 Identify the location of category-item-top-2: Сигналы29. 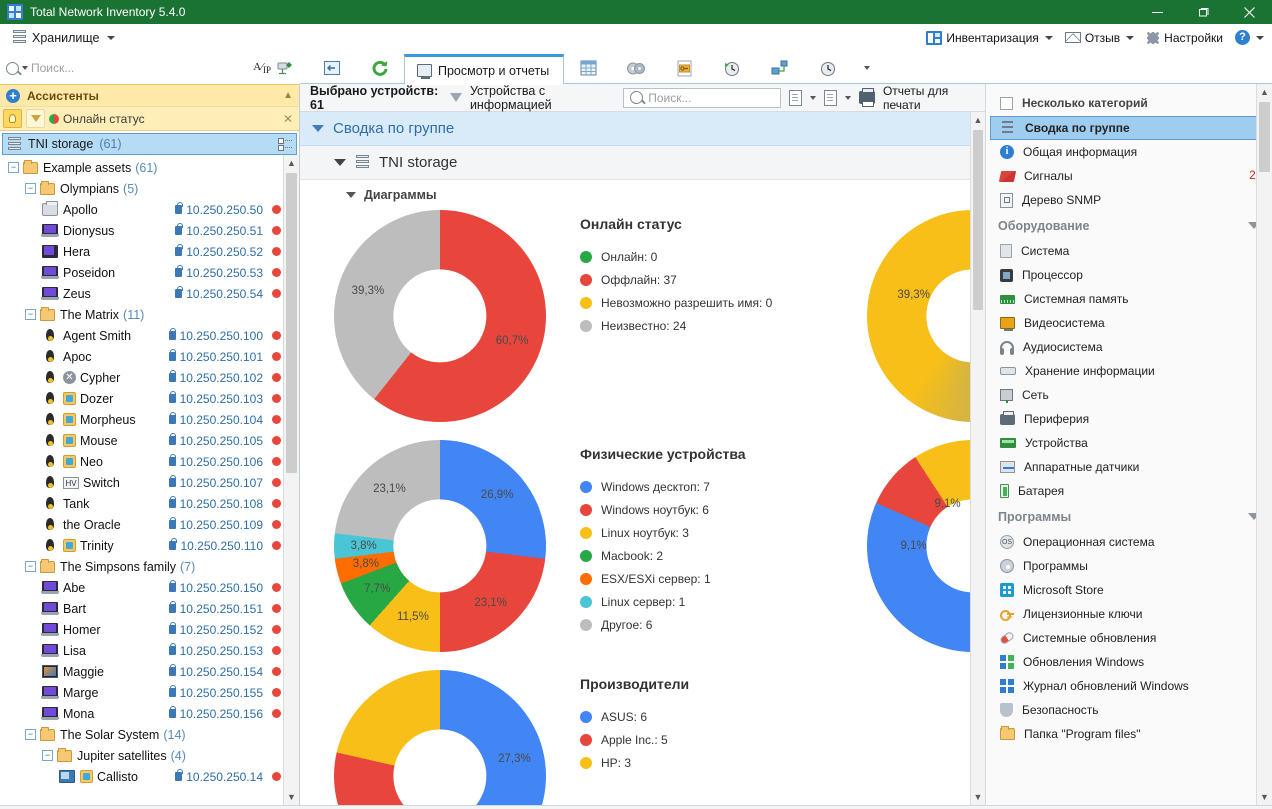
(1129, 176).